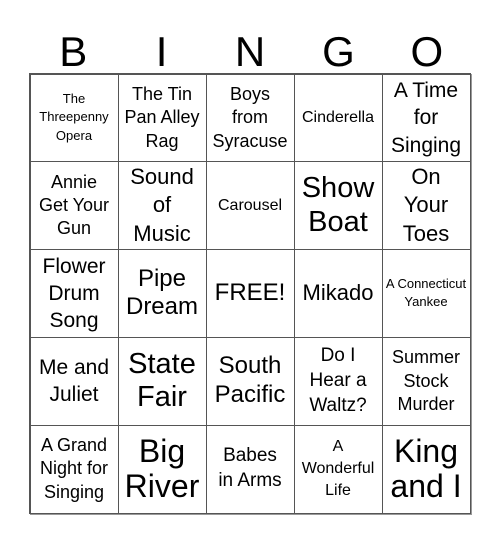 This screenshot has height=544, width=500. What do you see at coordinates (426, 469) in the screenshot?
I see `bingo-cell: King and I` at bounding box center [426, 469].